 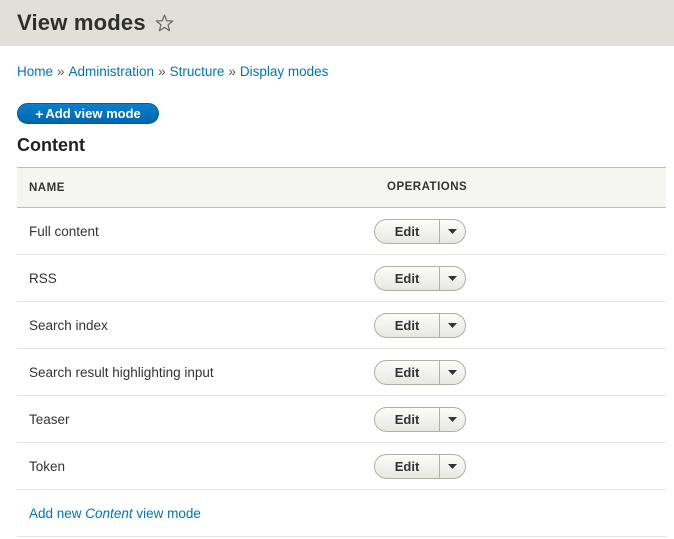 I want to click on plus-icon: +, so click(x=39, y=113).